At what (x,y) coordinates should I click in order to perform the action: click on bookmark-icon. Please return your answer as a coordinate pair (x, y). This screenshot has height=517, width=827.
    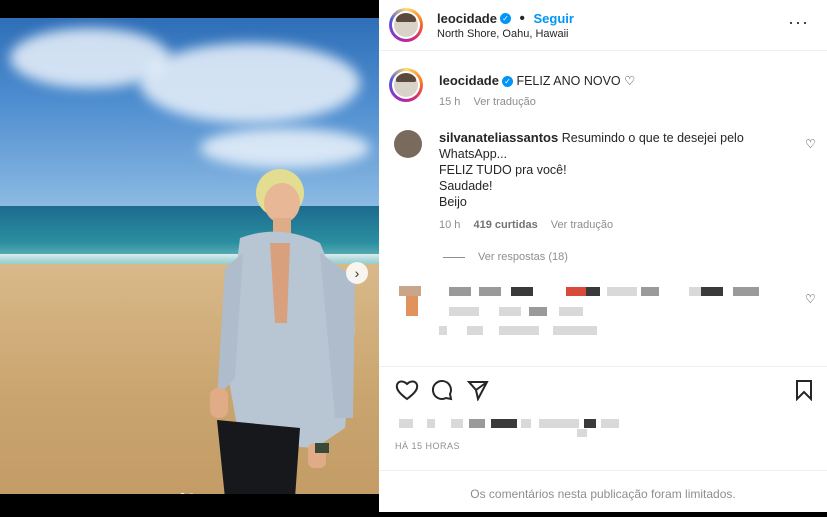
    Looking at the image, I should click on (804, 390).